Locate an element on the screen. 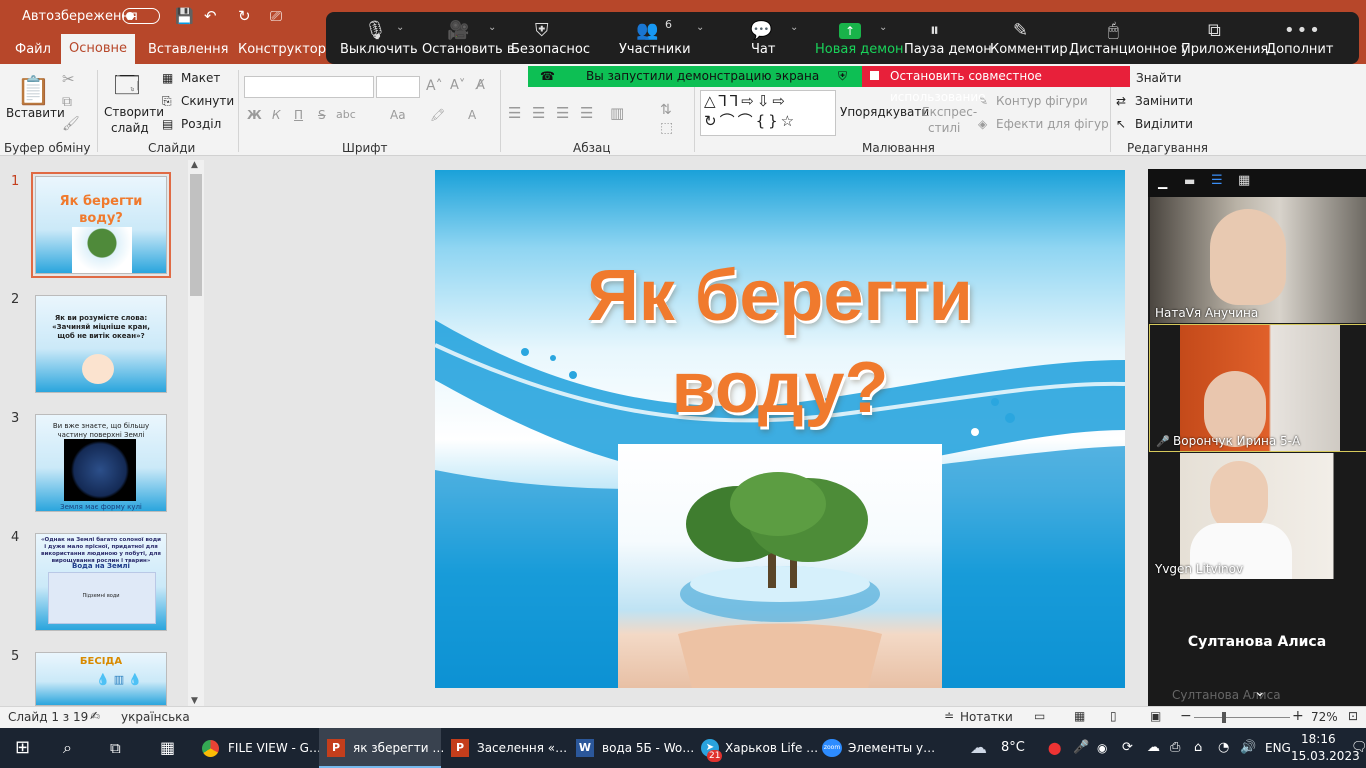 Image resolution: width=1366 pixels, height=768 pixels. search-icon: ⌕ is located at coordinates (67, 748).